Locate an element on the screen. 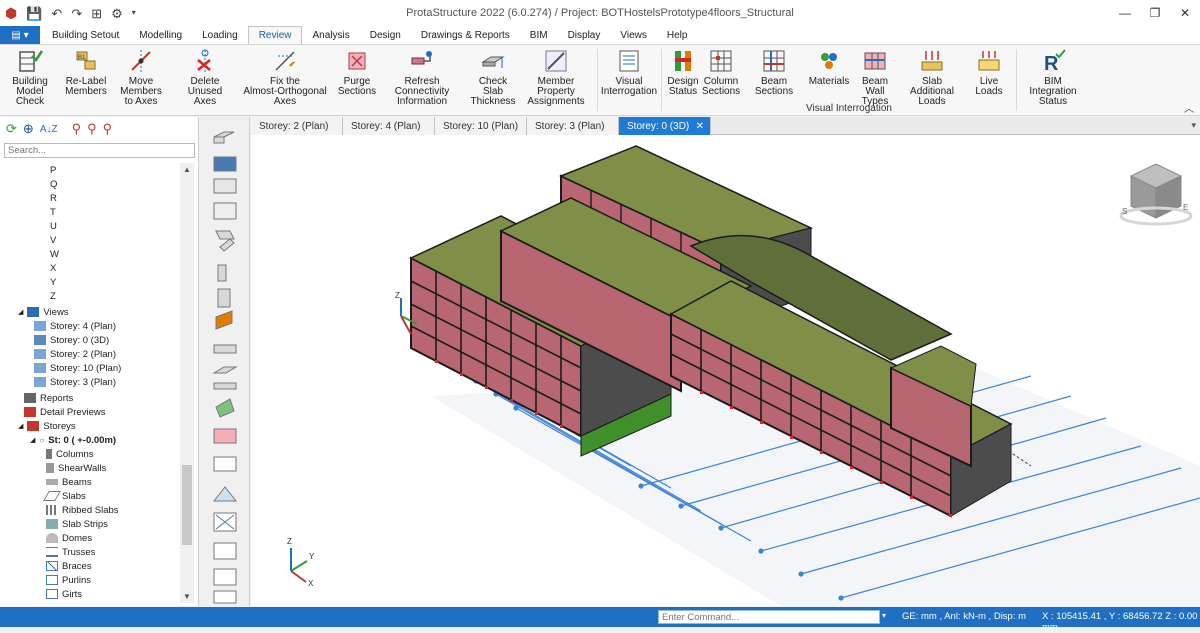  bim-integration-status-button: R BIM Integration Status is located at coordinates (1053, 77).